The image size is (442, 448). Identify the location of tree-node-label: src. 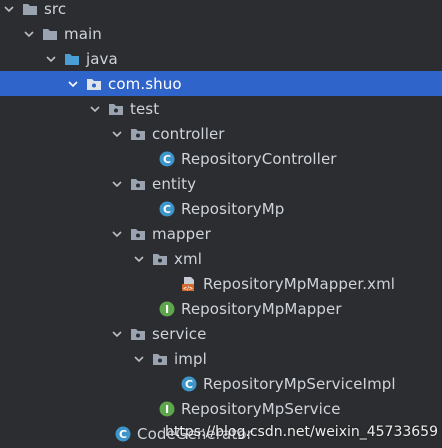
(55, 9).